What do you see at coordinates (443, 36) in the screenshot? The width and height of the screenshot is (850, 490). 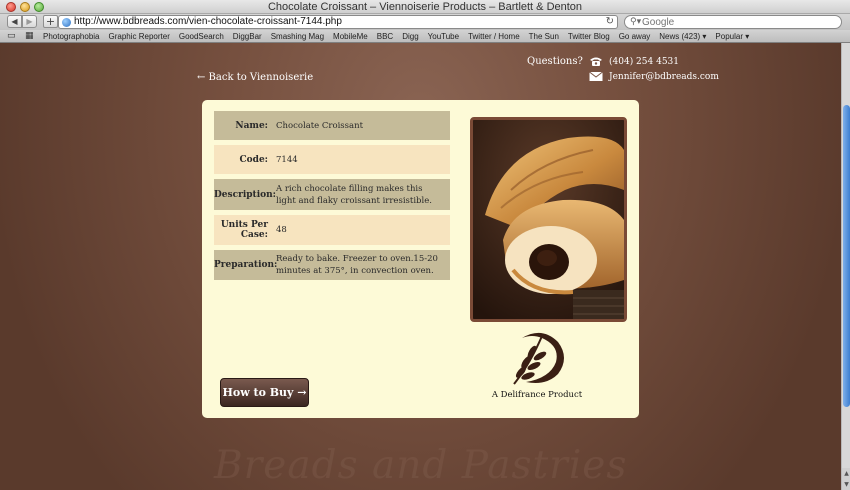 I see `bookmark-item: YouTube` at bounding box center [443, 36].